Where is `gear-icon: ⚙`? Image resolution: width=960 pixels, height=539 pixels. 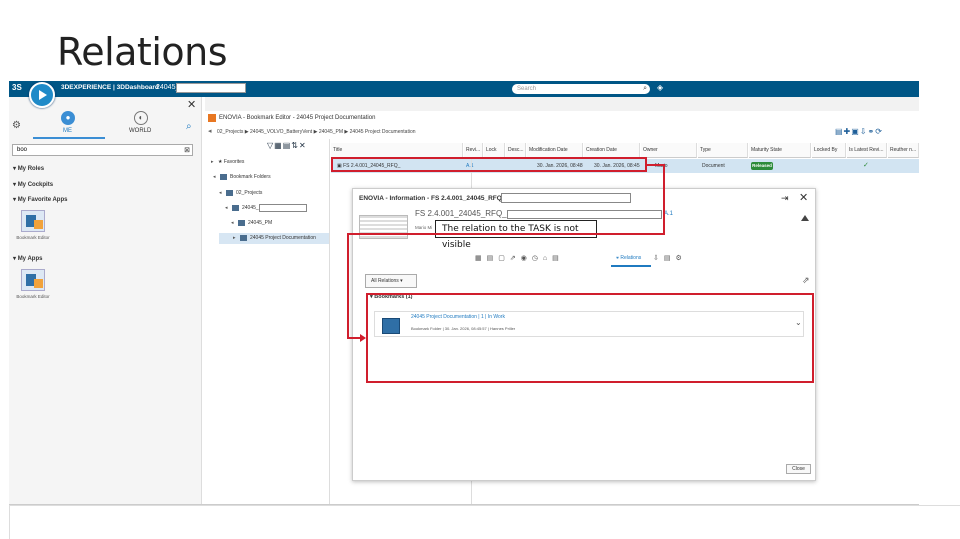
gear-icon: ⚙ is located at coordinates (16, 125).